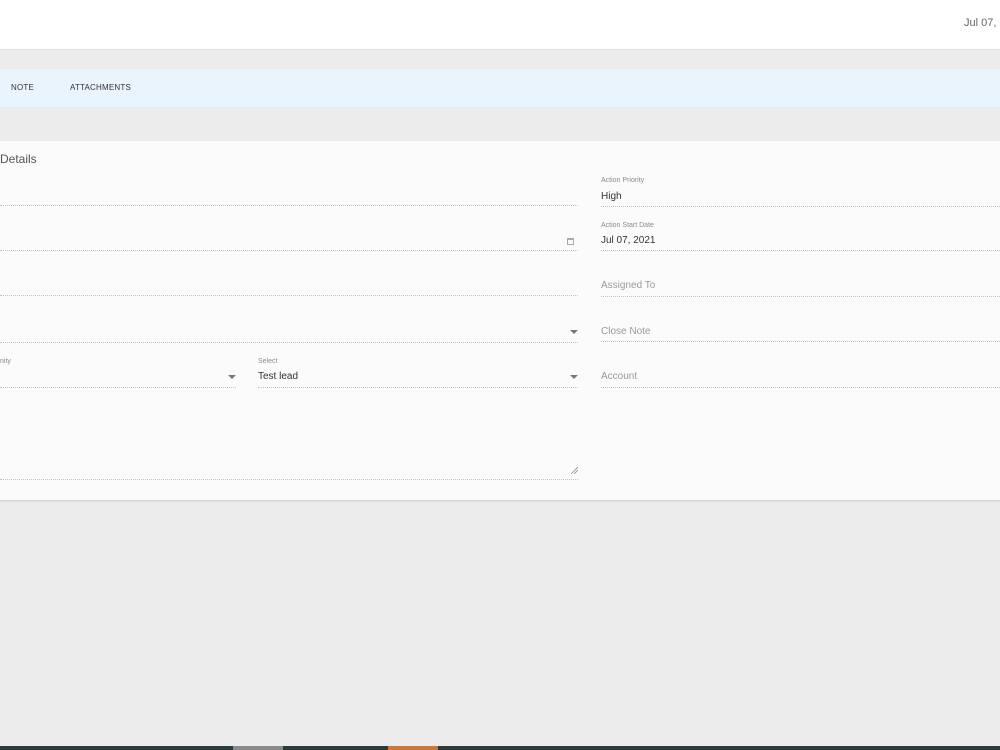  Describe the element at coordinates (800, 341) in the screenshot. I see `close-note-underline` at that location.